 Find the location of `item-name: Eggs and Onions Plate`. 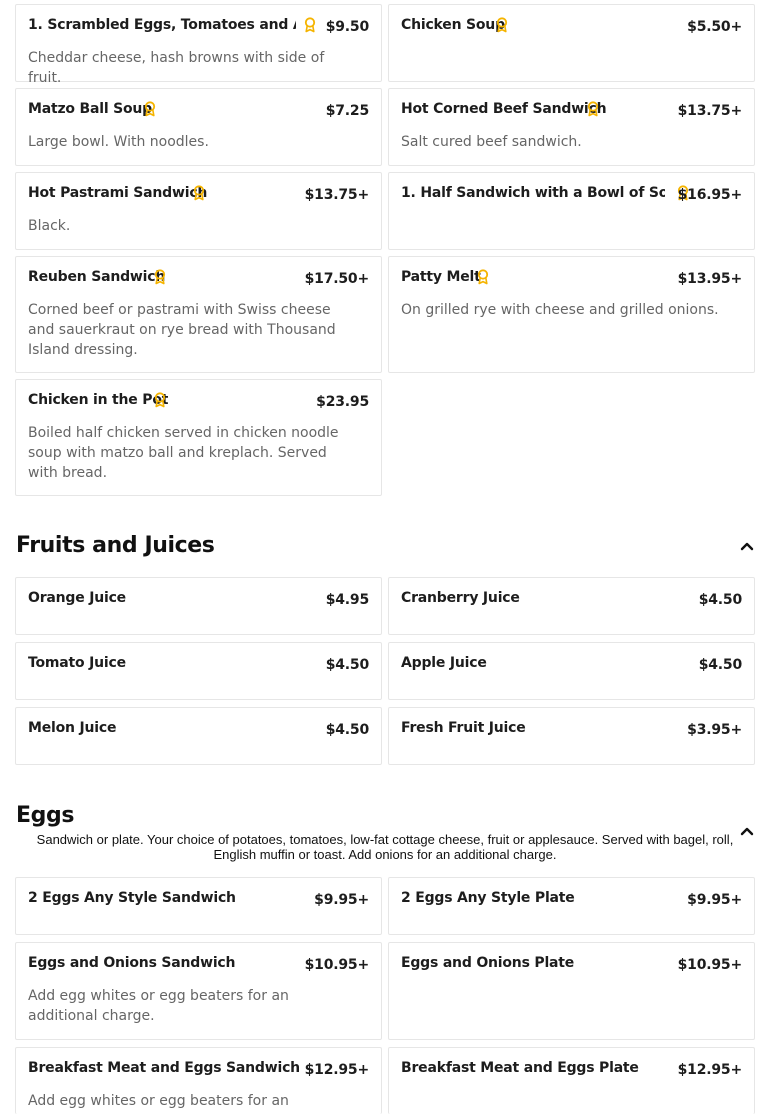

item-name: Eggs and Onions Plate is located at coordinates (488, 963).